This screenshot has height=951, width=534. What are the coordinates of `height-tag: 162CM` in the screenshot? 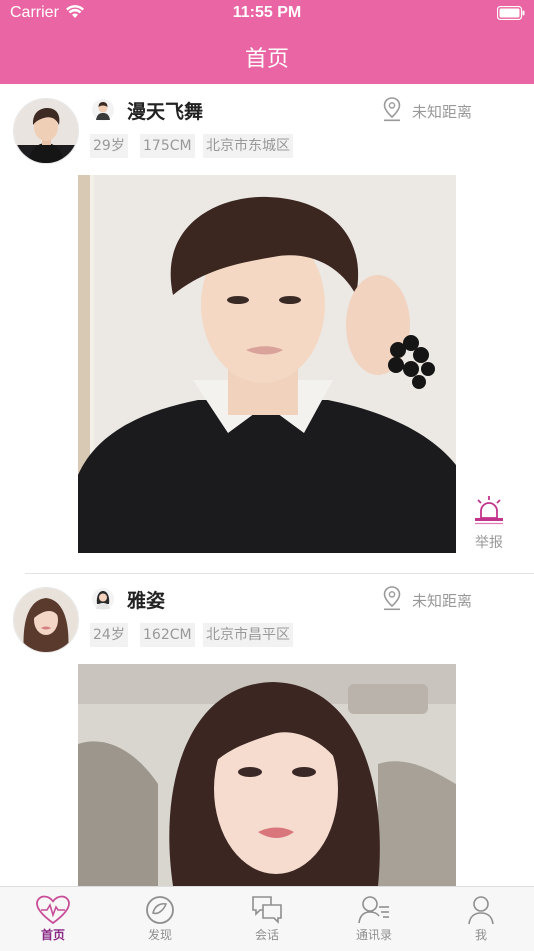 It's located at (167, 635).